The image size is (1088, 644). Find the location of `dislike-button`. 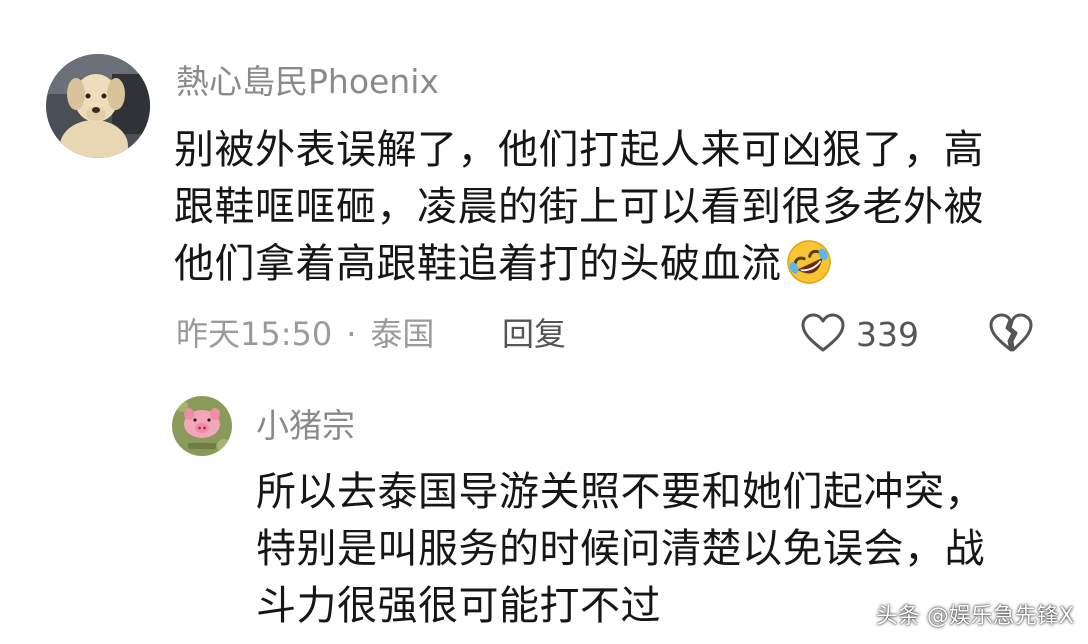

dislike-button is located at coordinates (1011, 335).